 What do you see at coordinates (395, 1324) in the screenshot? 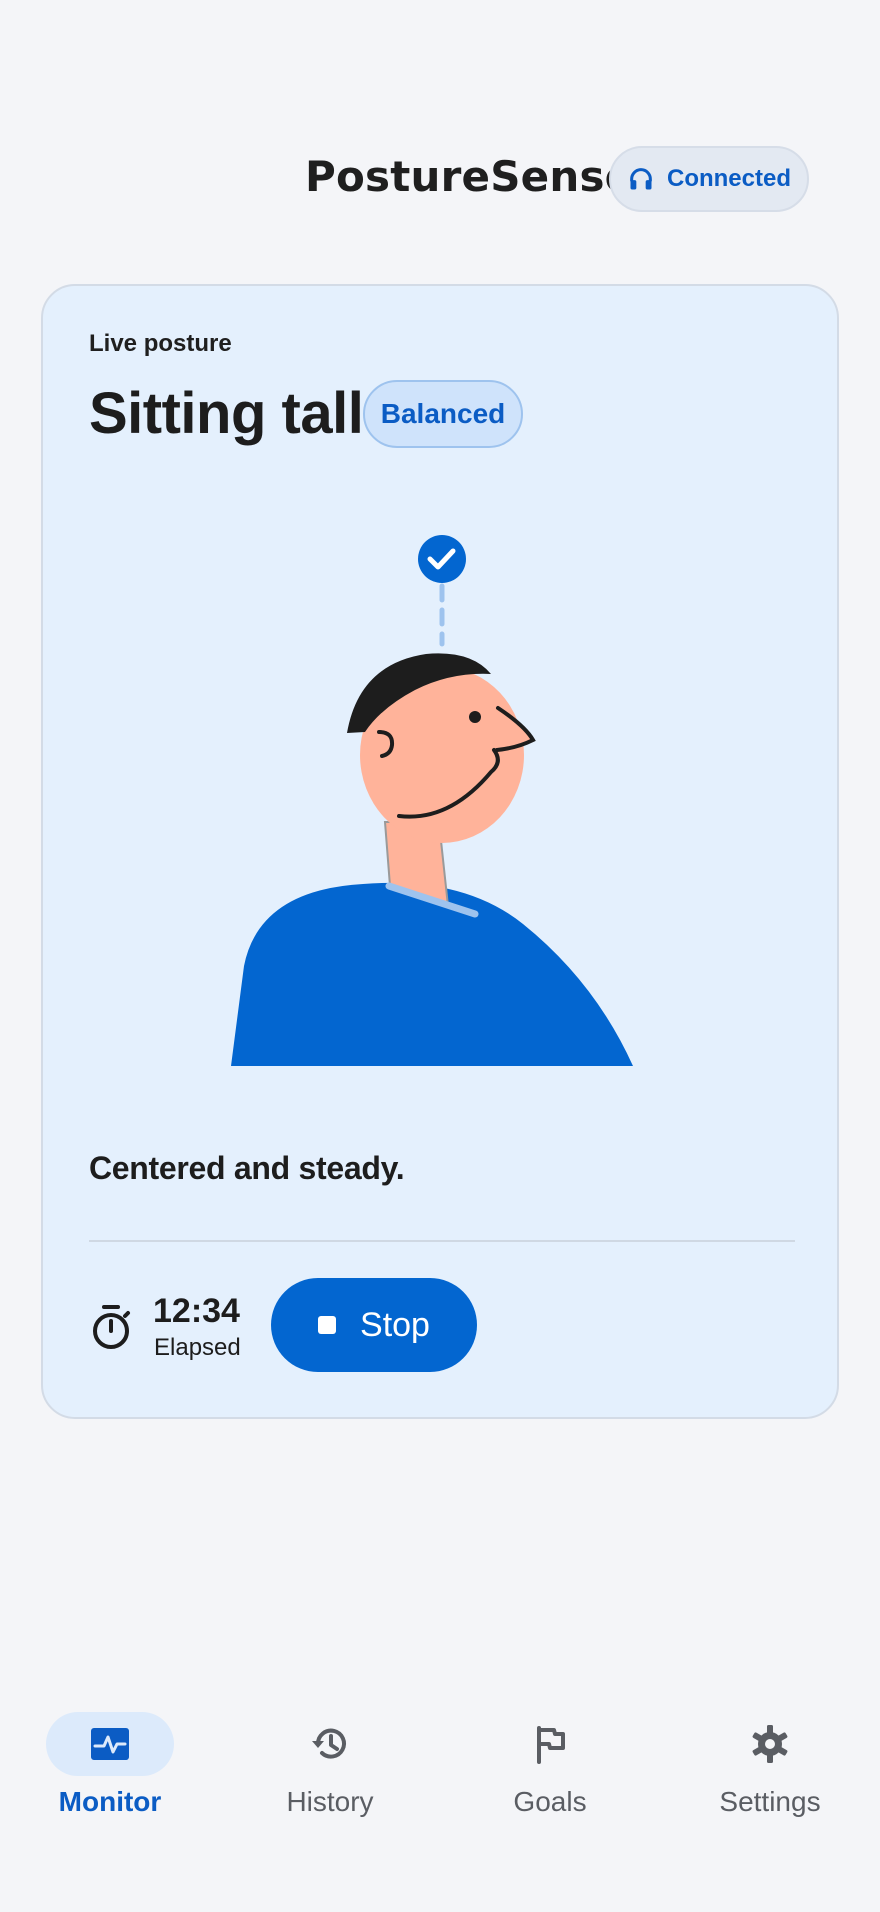
I see `stop-label: Stop` at bounding box center [395, 1324].